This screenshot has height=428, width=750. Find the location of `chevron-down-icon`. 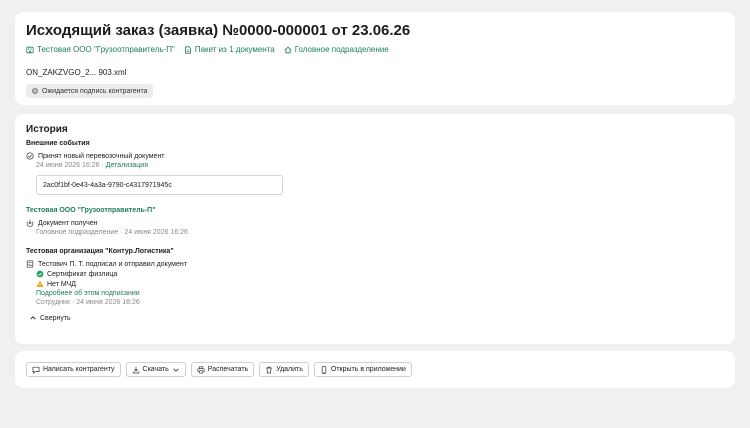

chevron-down-icon is located at coordinates (176, 370).